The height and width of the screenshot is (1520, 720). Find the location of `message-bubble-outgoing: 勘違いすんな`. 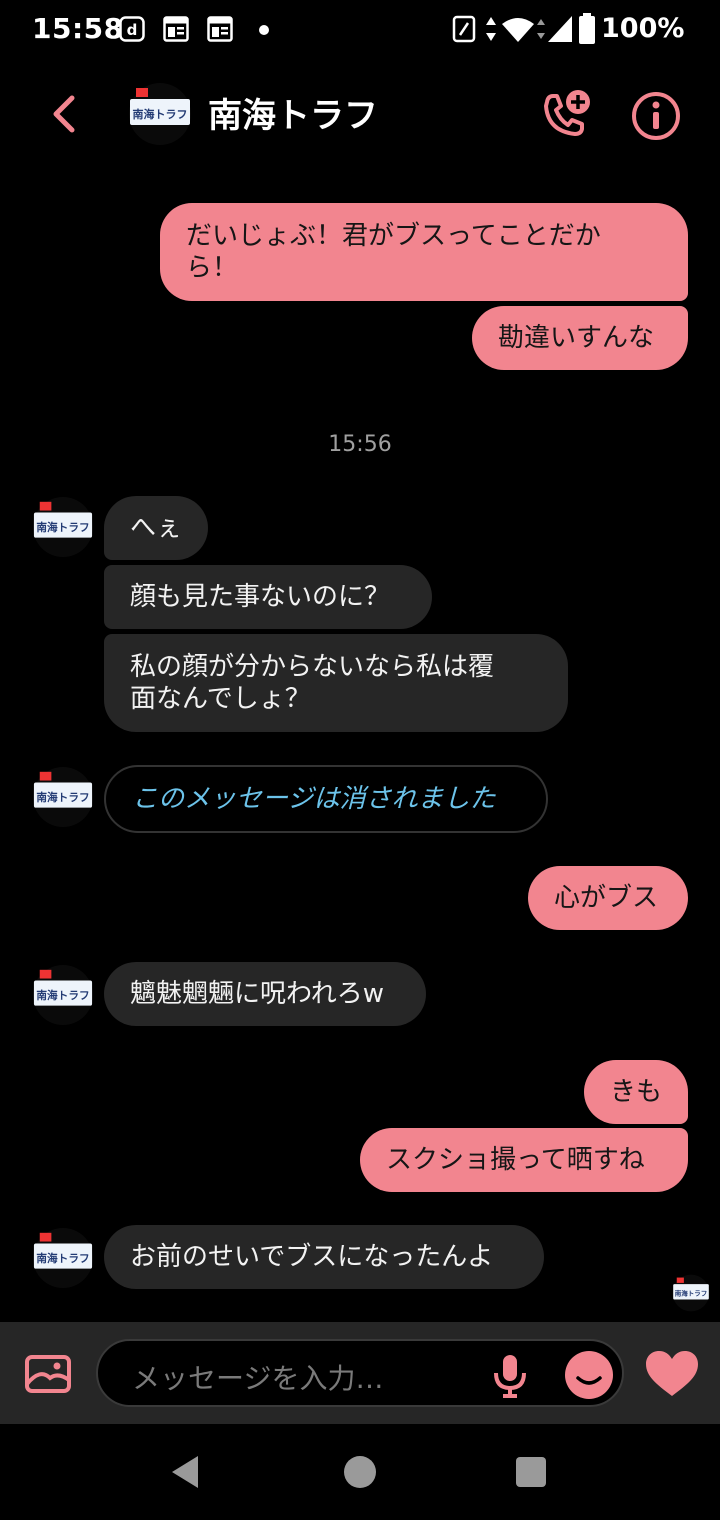

message-bubble-outgoing: 勘違いすんな is located at coordinates (580, 338).